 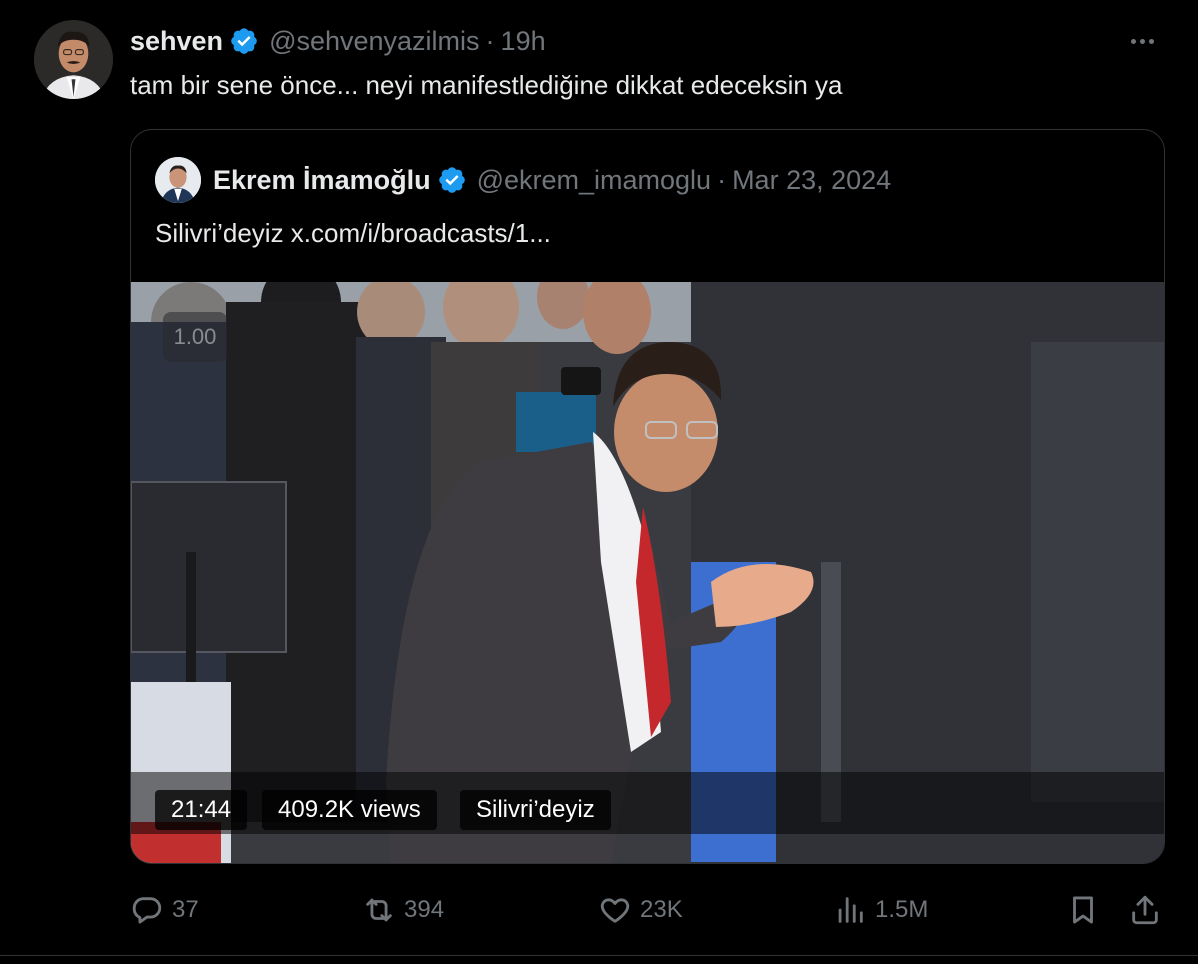 What do you see at coordinates (147, 910) in the screenshot?
I see `reply-icon` at bounding box center [147, 910].